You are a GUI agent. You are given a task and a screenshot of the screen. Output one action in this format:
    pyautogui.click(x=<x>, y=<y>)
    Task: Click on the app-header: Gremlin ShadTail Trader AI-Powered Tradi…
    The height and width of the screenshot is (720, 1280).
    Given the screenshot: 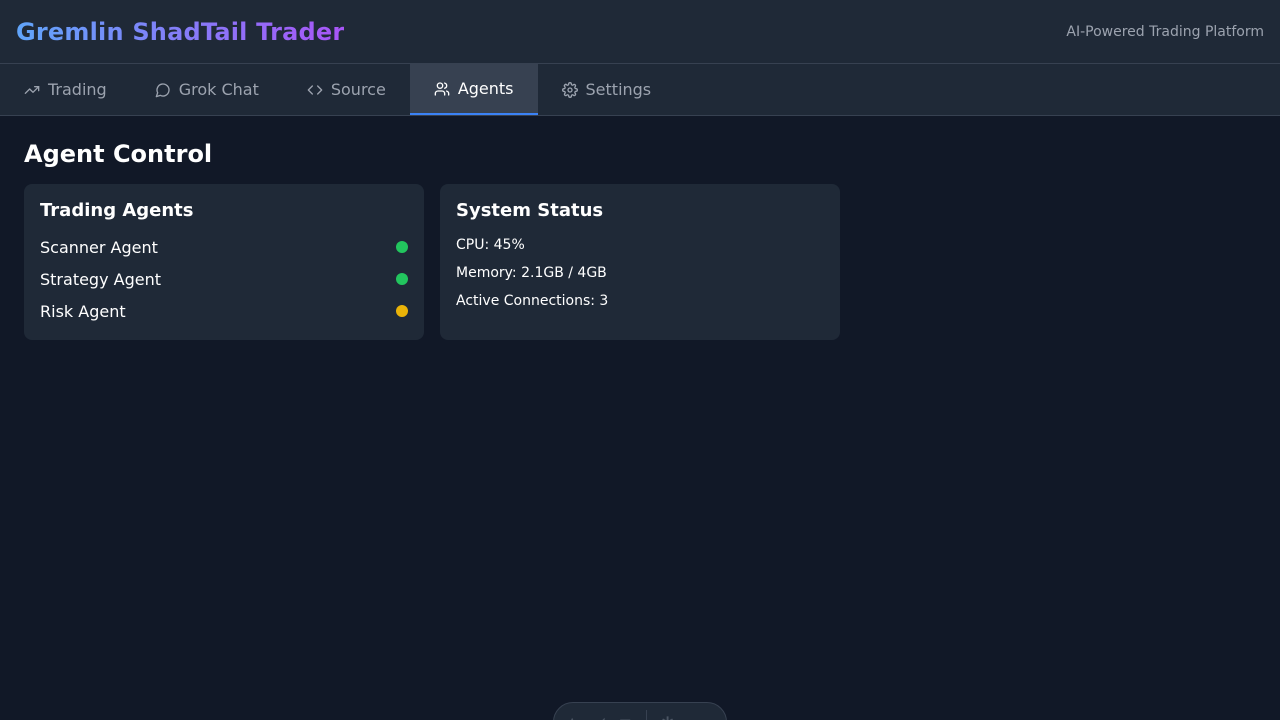 What is the action you would take?
    pyautogui.click(x=640, y=32)
    